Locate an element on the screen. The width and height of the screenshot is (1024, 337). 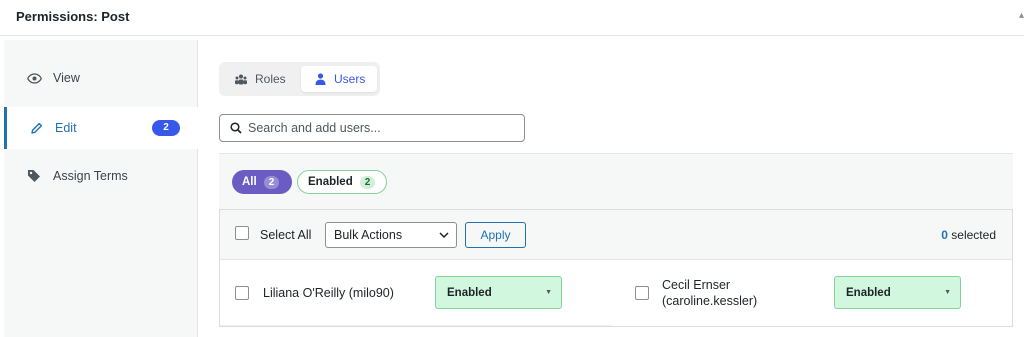
filter-label: All is located at coordinates (249, 182).